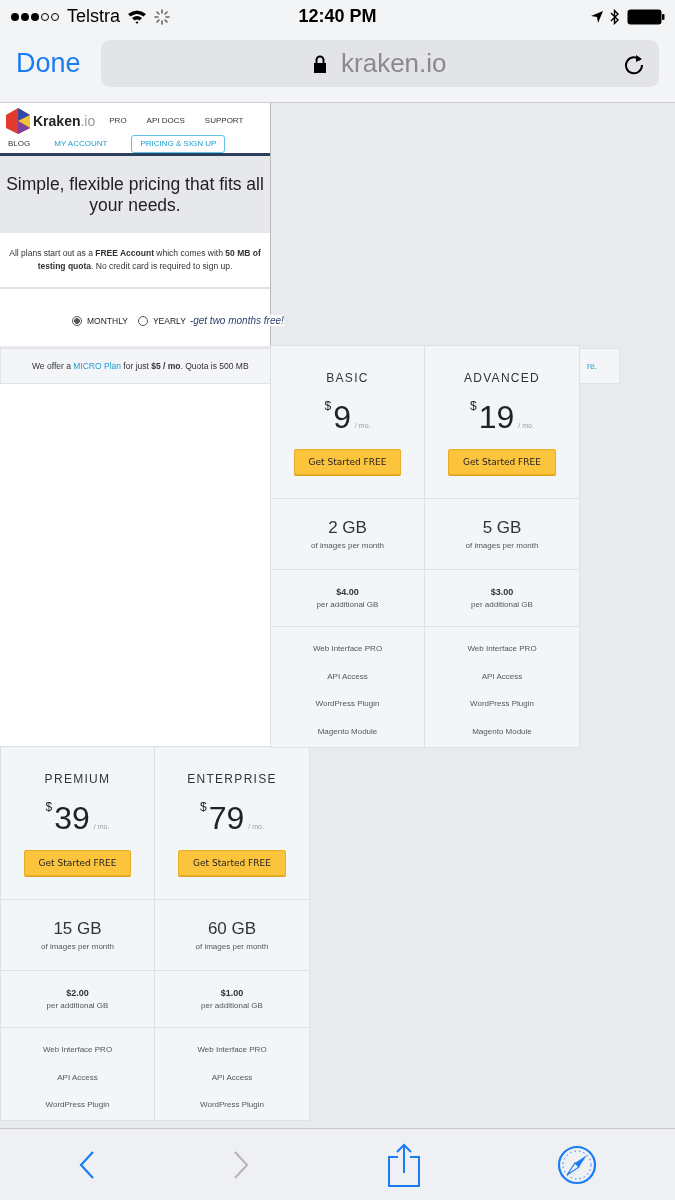 The height and width of the screenshot is (1200, 675). What do you see at coordinates (18, 121) in the screenshot?
I see `logo-icon` at bounding box center [18, 121].